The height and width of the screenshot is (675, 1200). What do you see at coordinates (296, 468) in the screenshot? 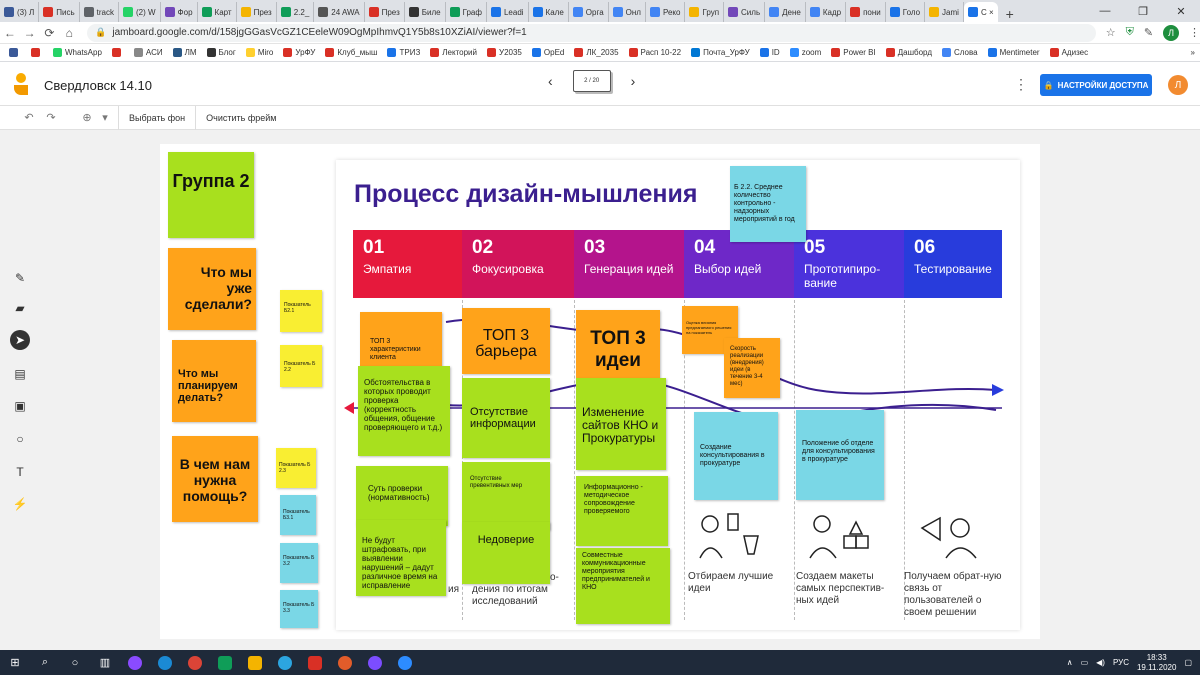
I see `sticky-indicator: Показатель Б 2.3` at bounding box center [296, 468].